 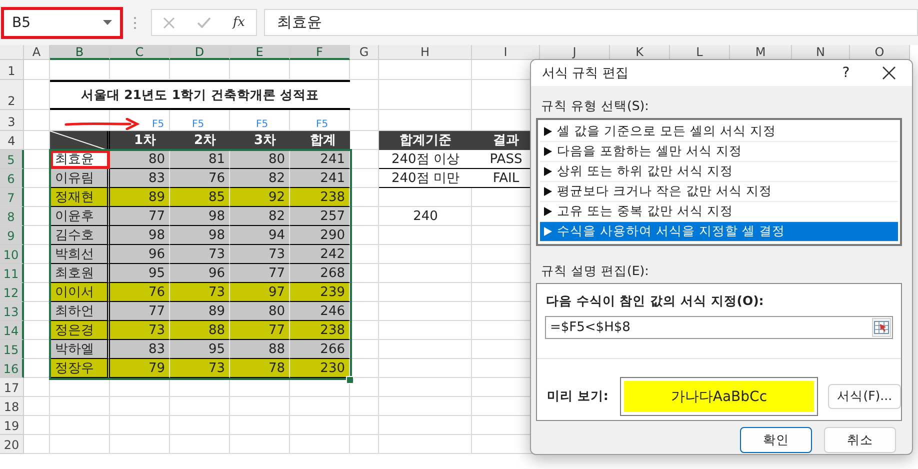 I want to click on rule-type-label: 규칙 유형 선택(S):, so click(x=595, y=106).